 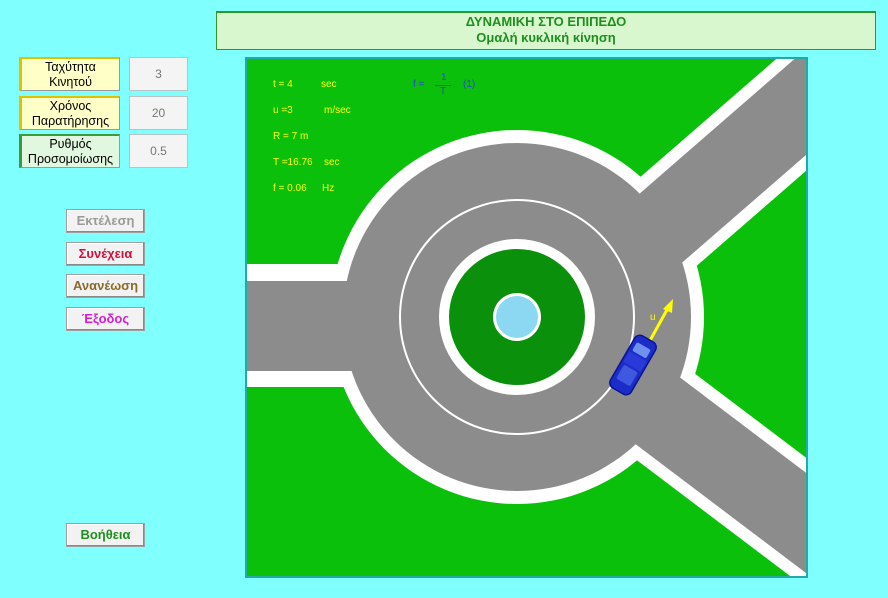 I want to click on period-readout: T =16.76, so click(x=293, y=162).